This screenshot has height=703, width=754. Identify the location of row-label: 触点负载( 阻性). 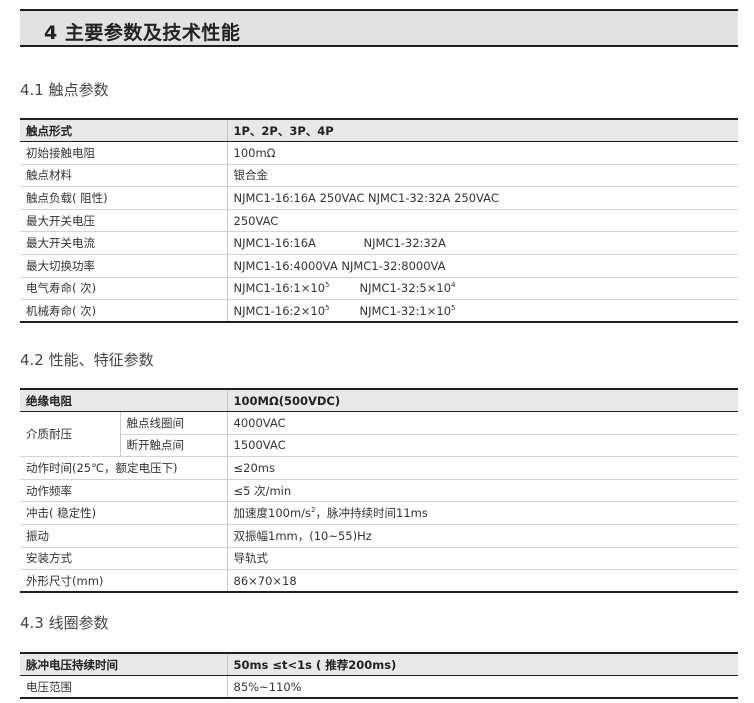
(123, 198).